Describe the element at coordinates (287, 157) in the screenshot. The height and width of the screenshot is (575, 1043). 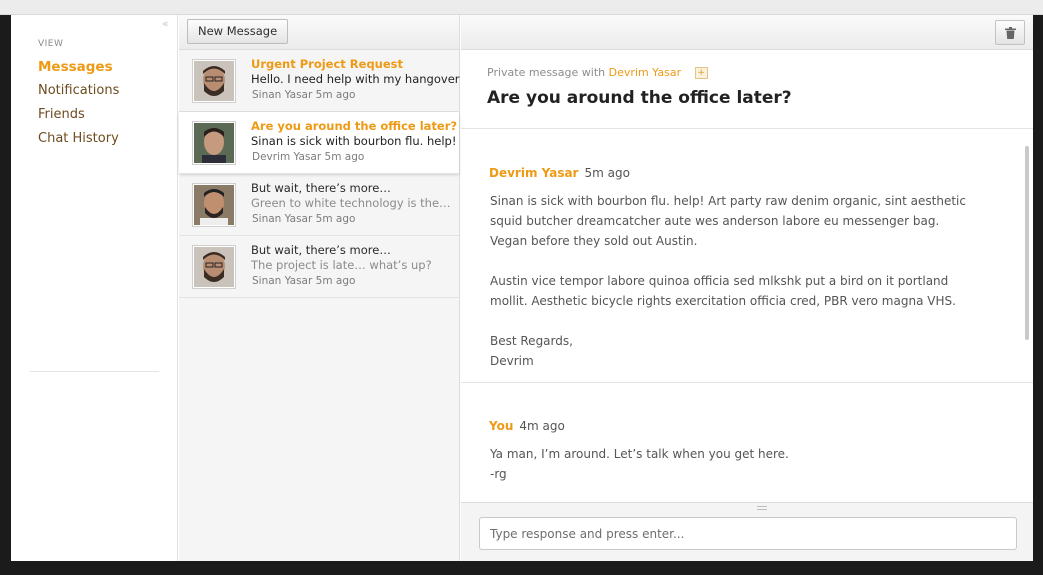
I see `message-sender: Devrim Yasar` at that location.